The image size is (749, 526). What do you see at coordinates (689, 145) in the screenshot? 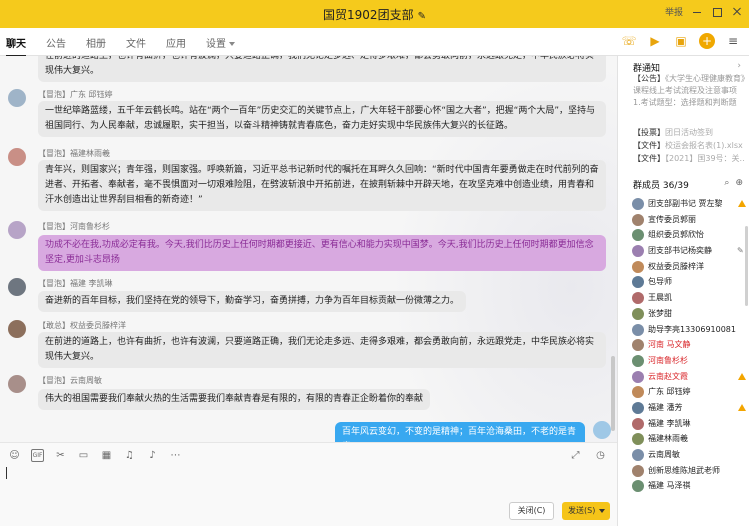
I see `file-item: 【文件】校运会报名表(1).xlsx` at bounding box center [689, 145].